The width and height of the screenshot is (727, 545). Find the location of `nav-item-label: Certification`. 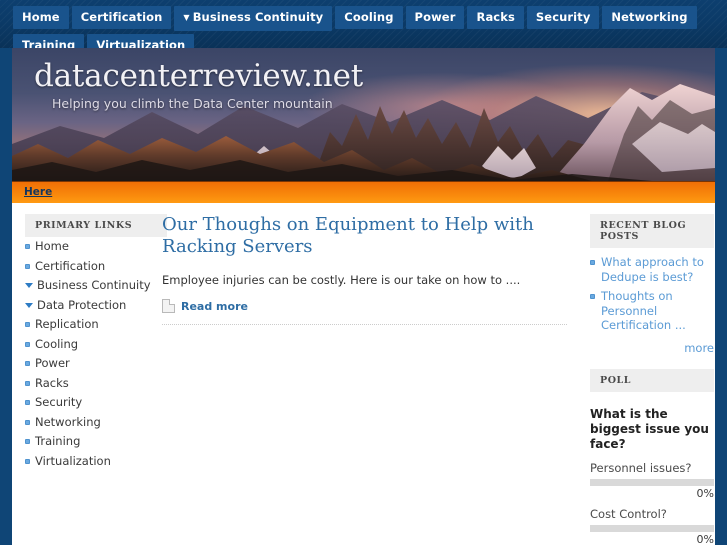

nav-item-label: Certification is located at coordinates (121, 17).